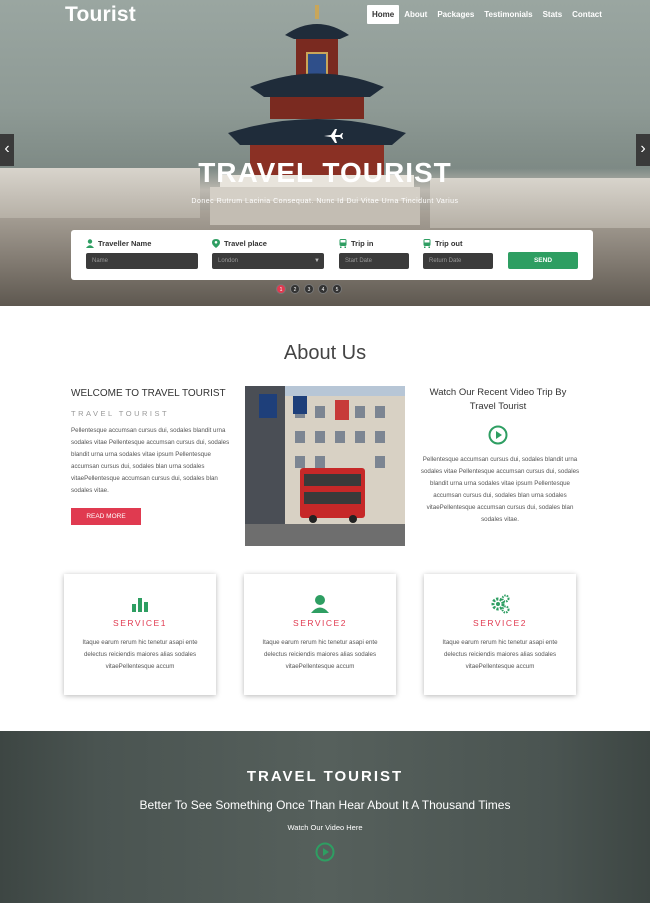  Describe the element at coordinates (458, 261) in the screenshot. I see `trip-out-date-input: Return Date` at that location.